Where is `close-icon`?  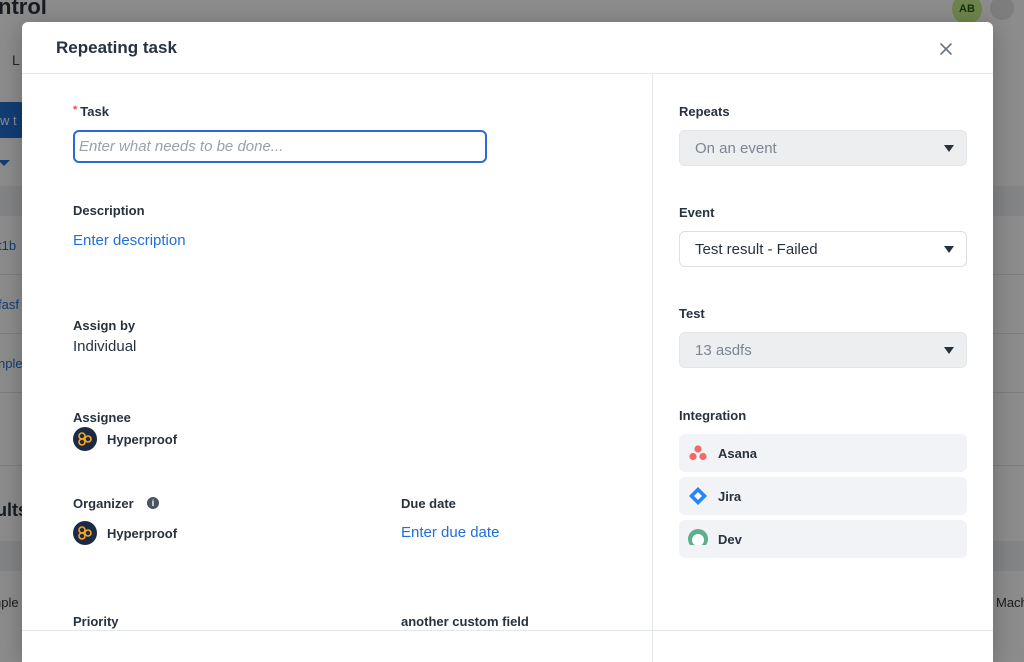
close-icon is located at coordinates (946, 49).